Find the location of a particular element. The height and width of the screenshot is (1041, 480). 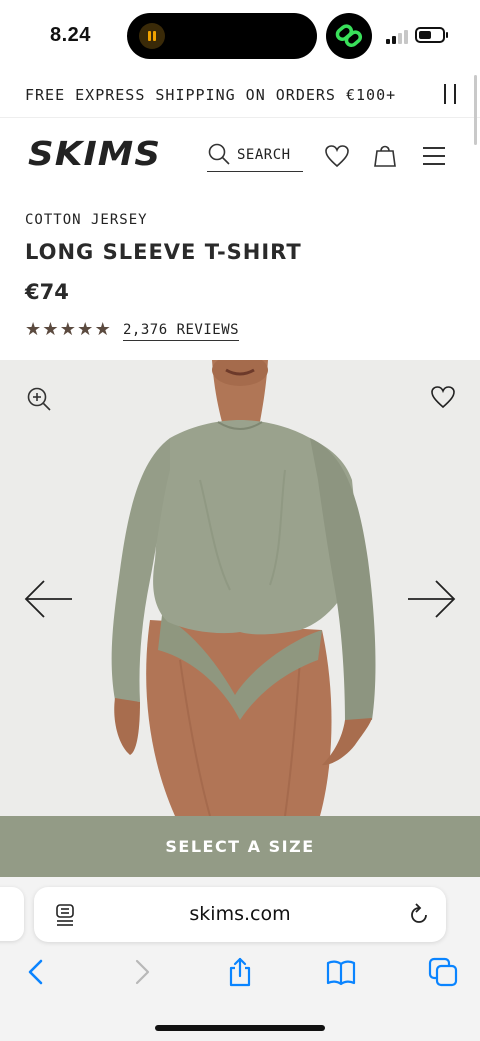

cellular-signal-icon is located at coordinates (398, 37).